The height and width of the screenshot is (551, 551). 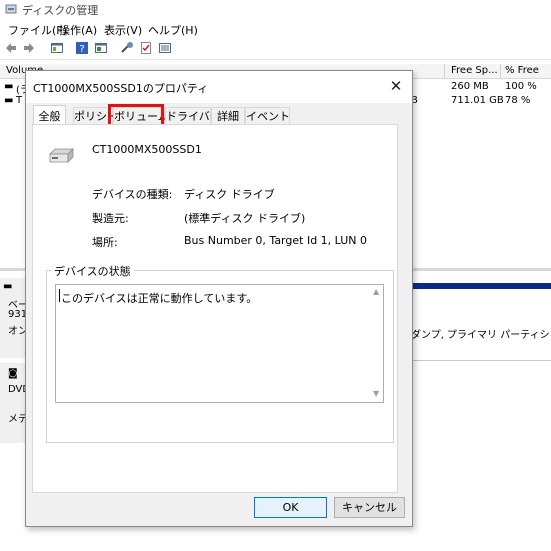 I want to click on menu-bar: ファイル(F) 操作(A) 表示(V) ヘルプ(H), so click(x=275, y=28).